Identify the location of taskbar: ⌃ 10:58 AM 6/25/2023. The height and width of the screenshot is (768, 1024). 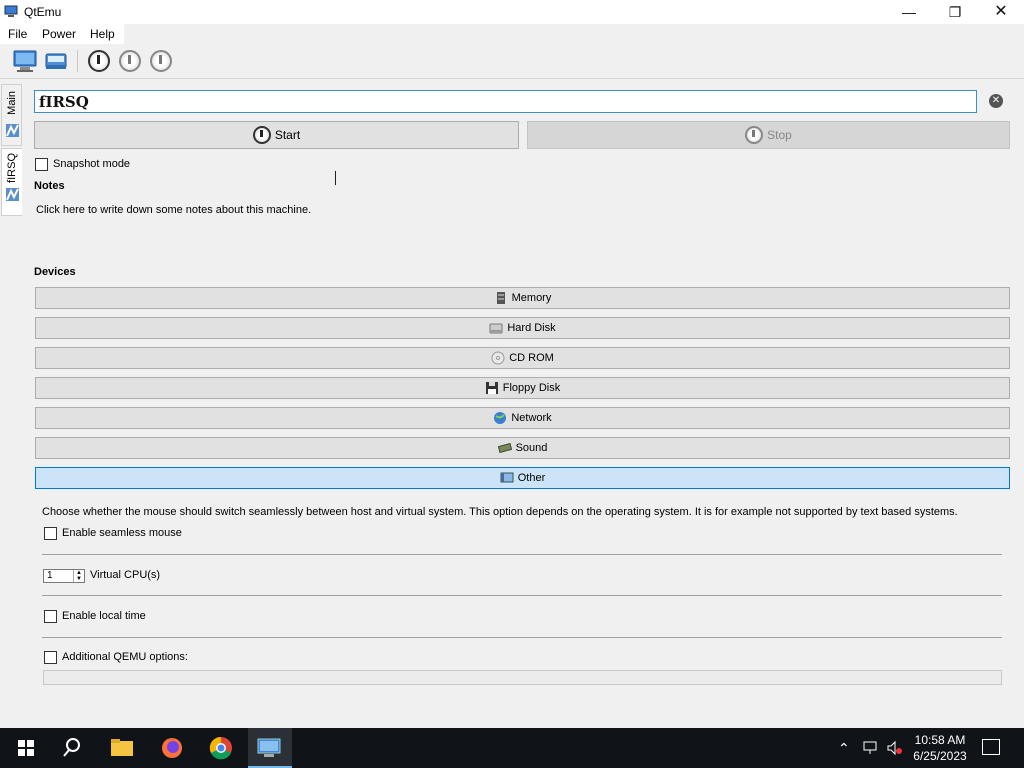
(512, 748).